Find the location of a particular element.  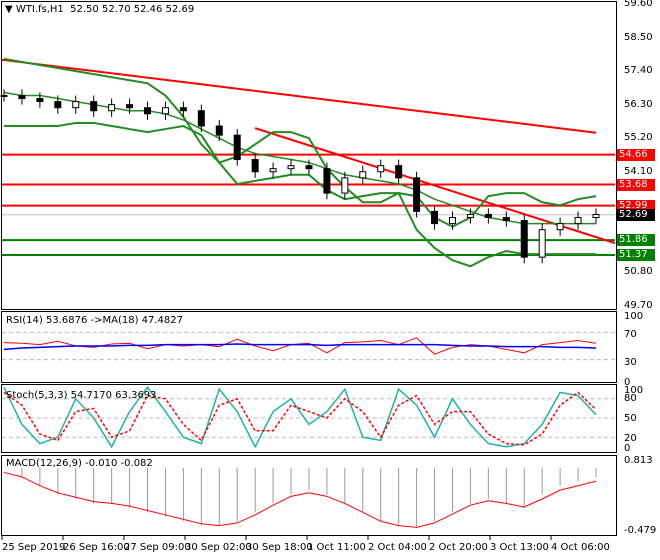

stoch-axis-label: 50 is located at coordinates (630, 418).